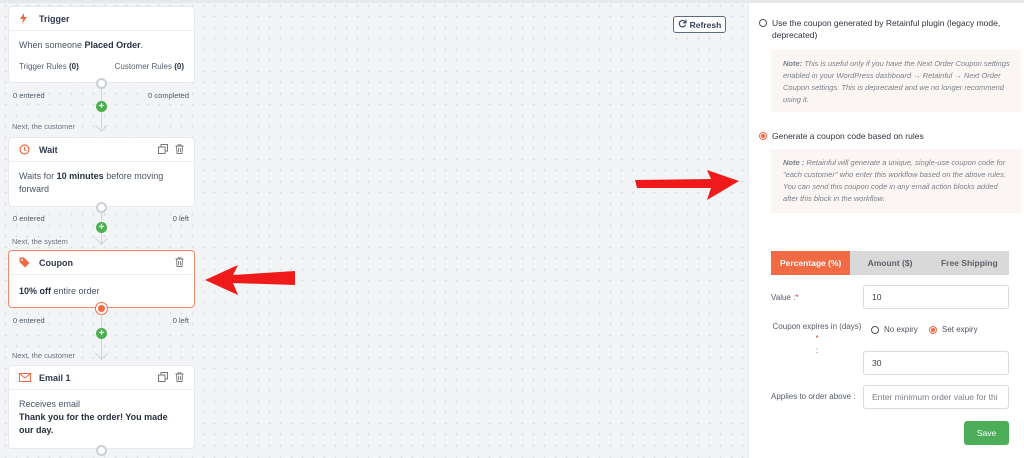  I want to click on wait-entered: 0 entered, so click(29, 218).